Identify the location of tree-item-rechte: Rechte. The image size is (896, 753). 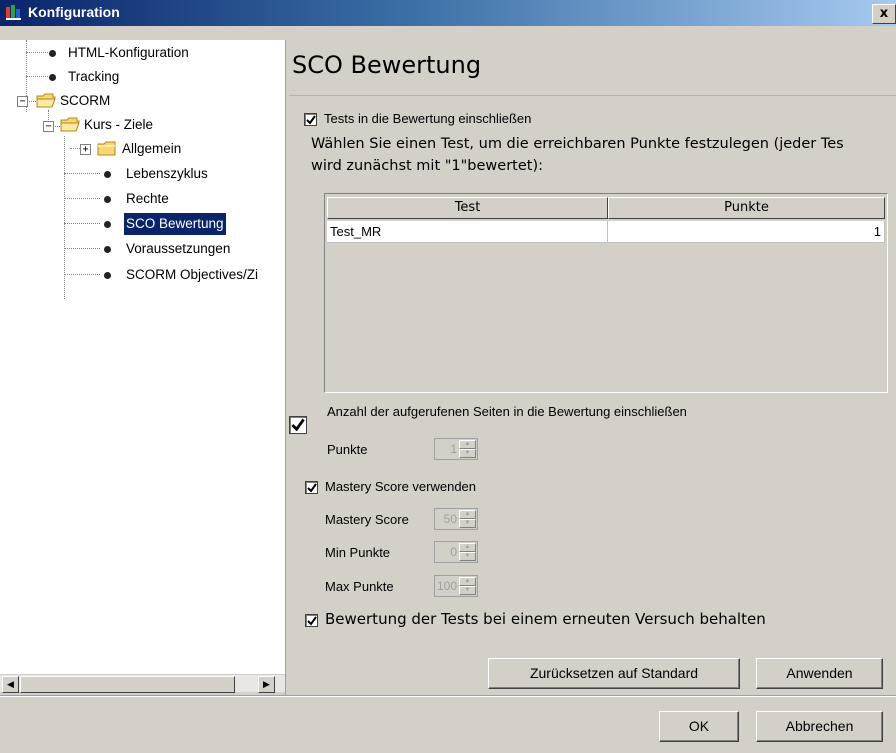
(142, 200).